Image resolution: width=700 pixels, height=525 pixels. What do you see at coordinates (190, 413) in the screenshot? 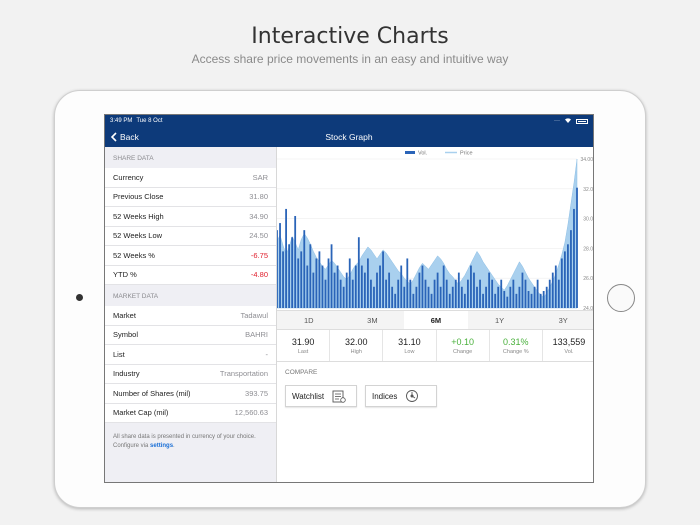
I see `market_data-row: Market Cap (mil) 12,560.63` at bounding box center [190, 413].